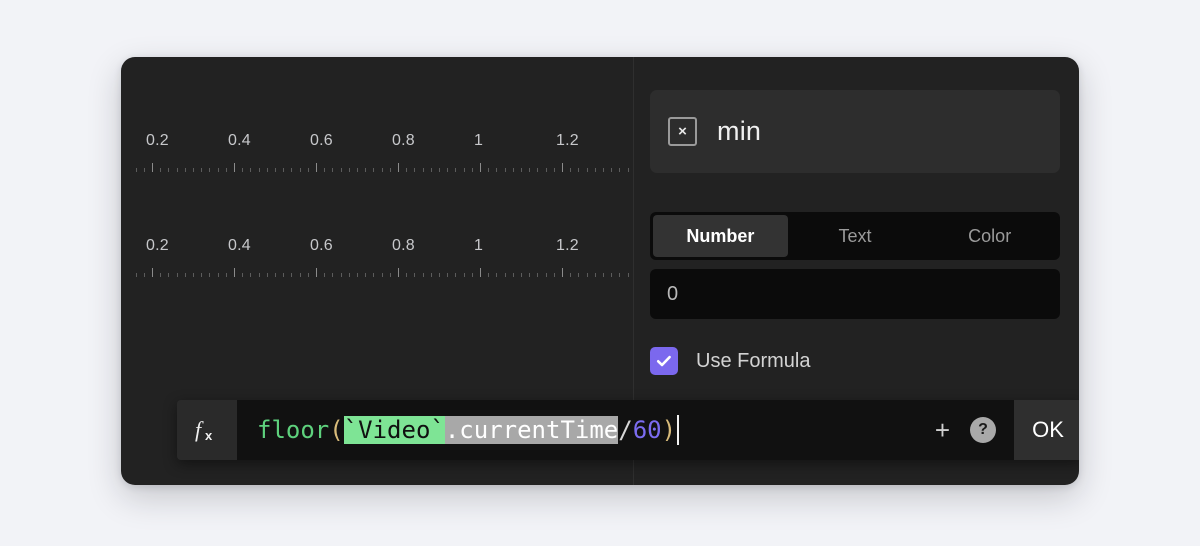 The height and width of the screenshot is (546, 1200). I want to click on function-icon: f x, so click(207, 430).